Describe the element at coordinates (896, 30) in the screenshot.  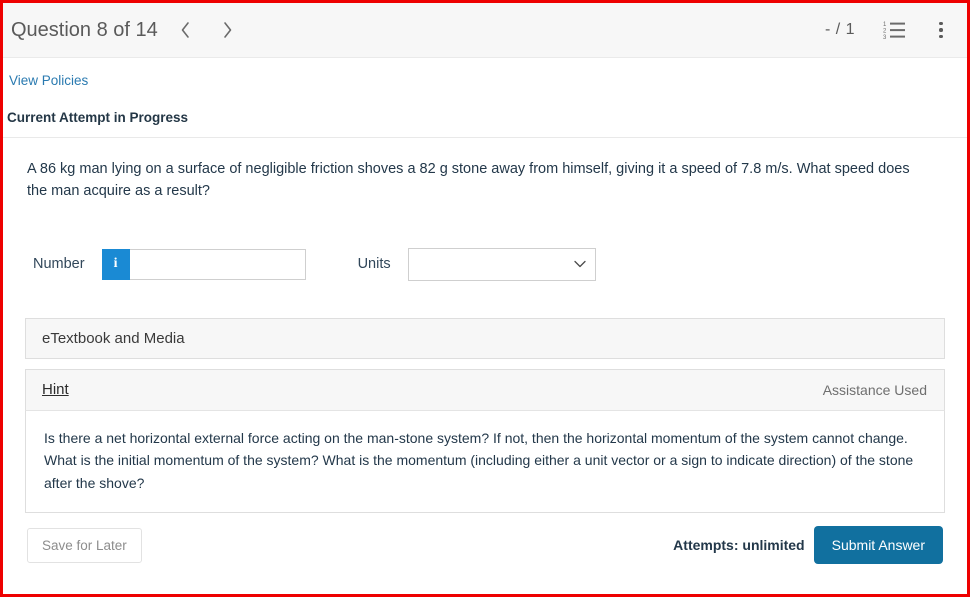
I see `numbered-list-icon: 1 2 3` at that location.